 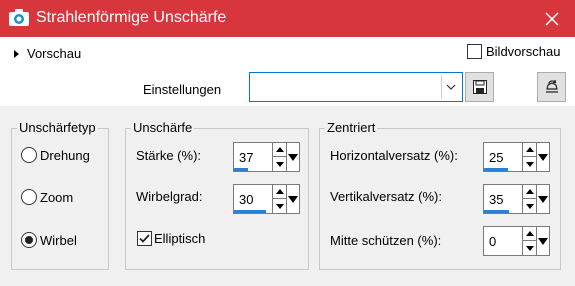 I want to click on twist-label: Wirbelgrad:, so click(x=169, y=196).